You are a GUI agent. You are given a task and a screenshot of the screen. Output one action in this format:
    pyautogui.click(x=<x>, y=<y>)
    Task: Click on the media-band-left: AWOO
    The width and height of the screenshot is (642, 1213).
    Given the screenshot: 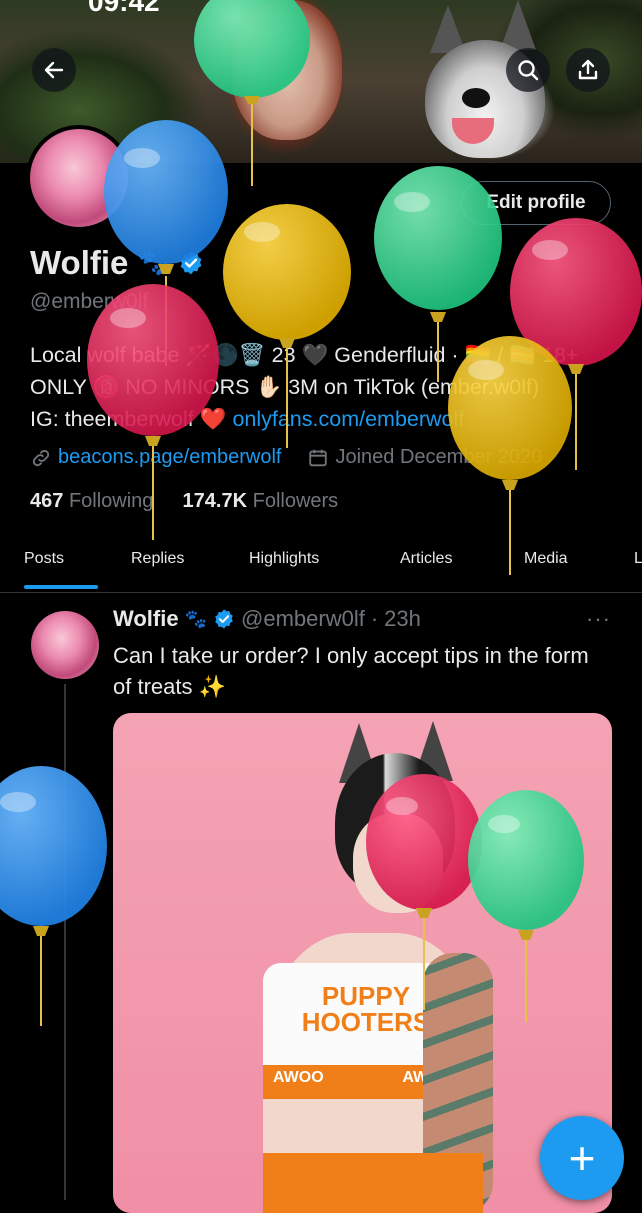 What is the action you would take?
    pyautogui.click(x=298, y=1077)
    